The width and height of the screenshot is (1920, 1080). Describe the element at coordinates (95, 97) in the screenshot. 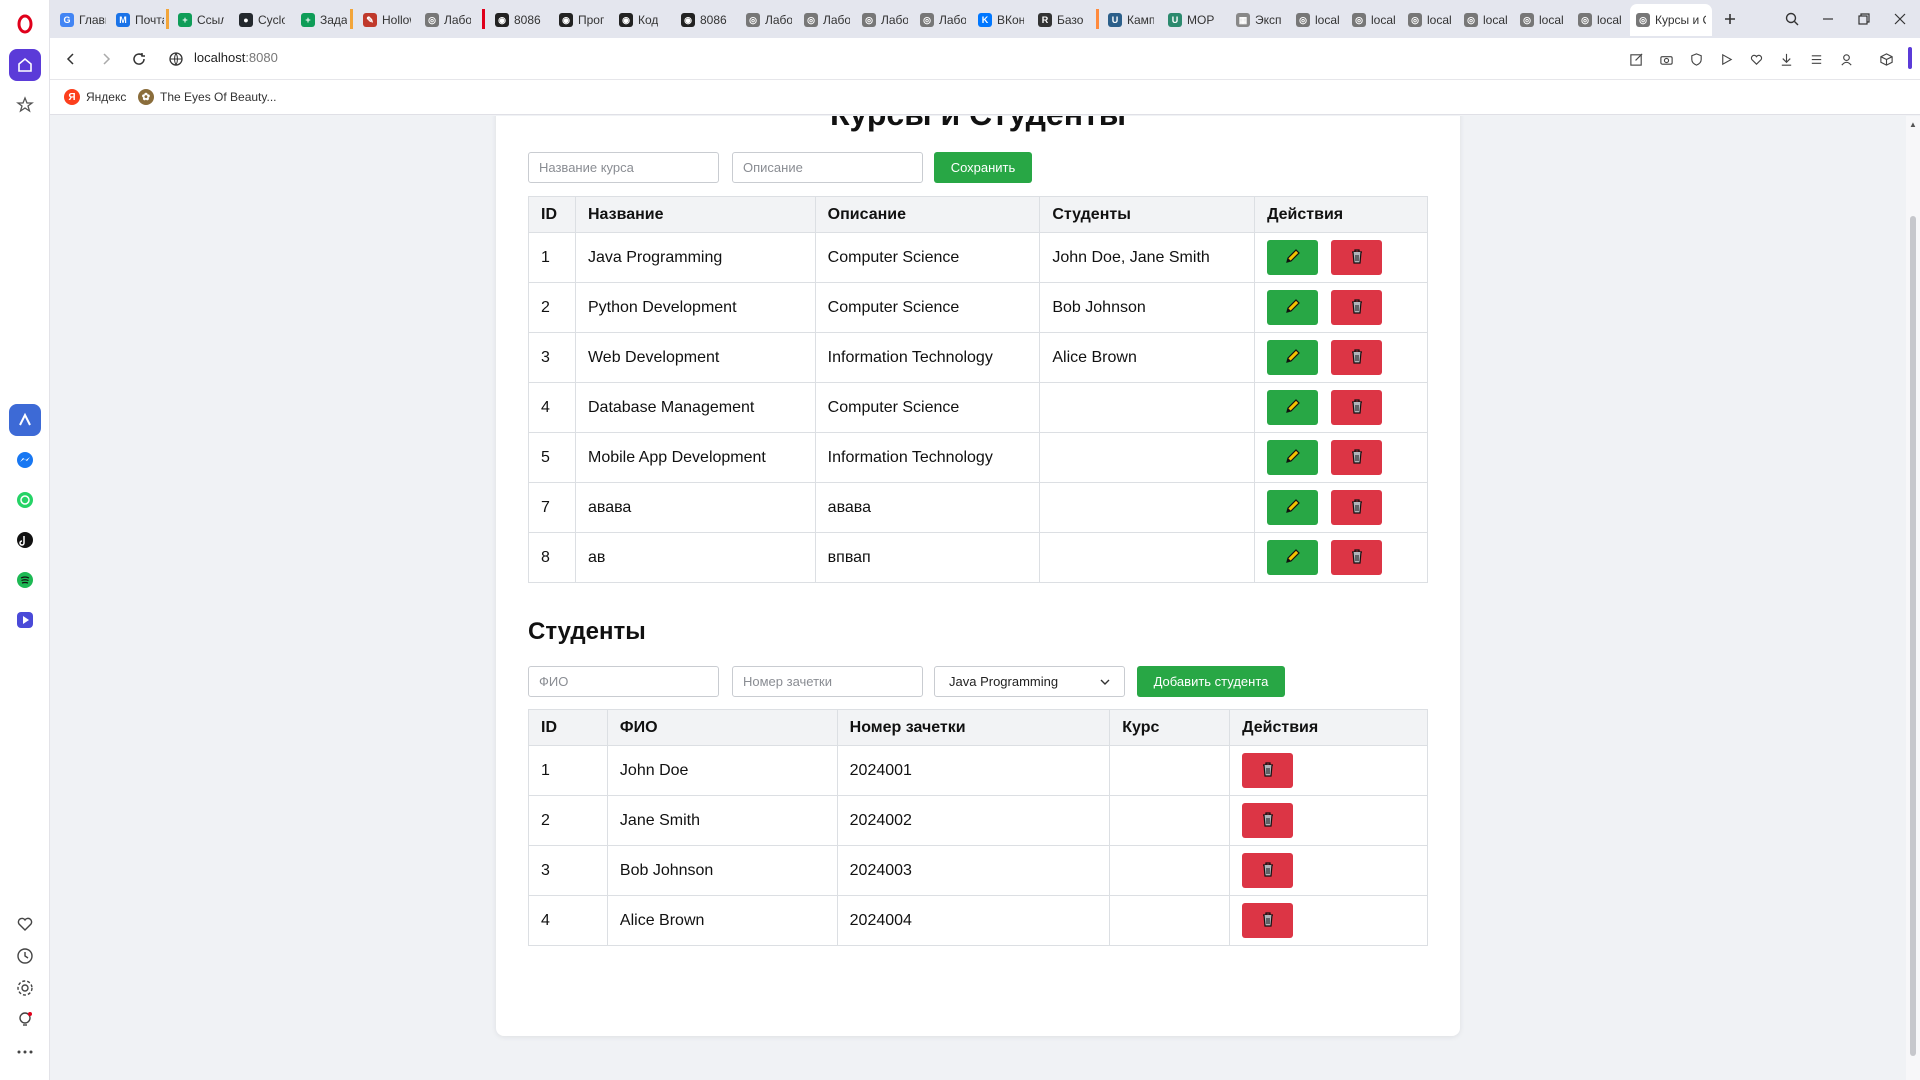

I see `bookmark-yandex: Я Яндекс` at that location.